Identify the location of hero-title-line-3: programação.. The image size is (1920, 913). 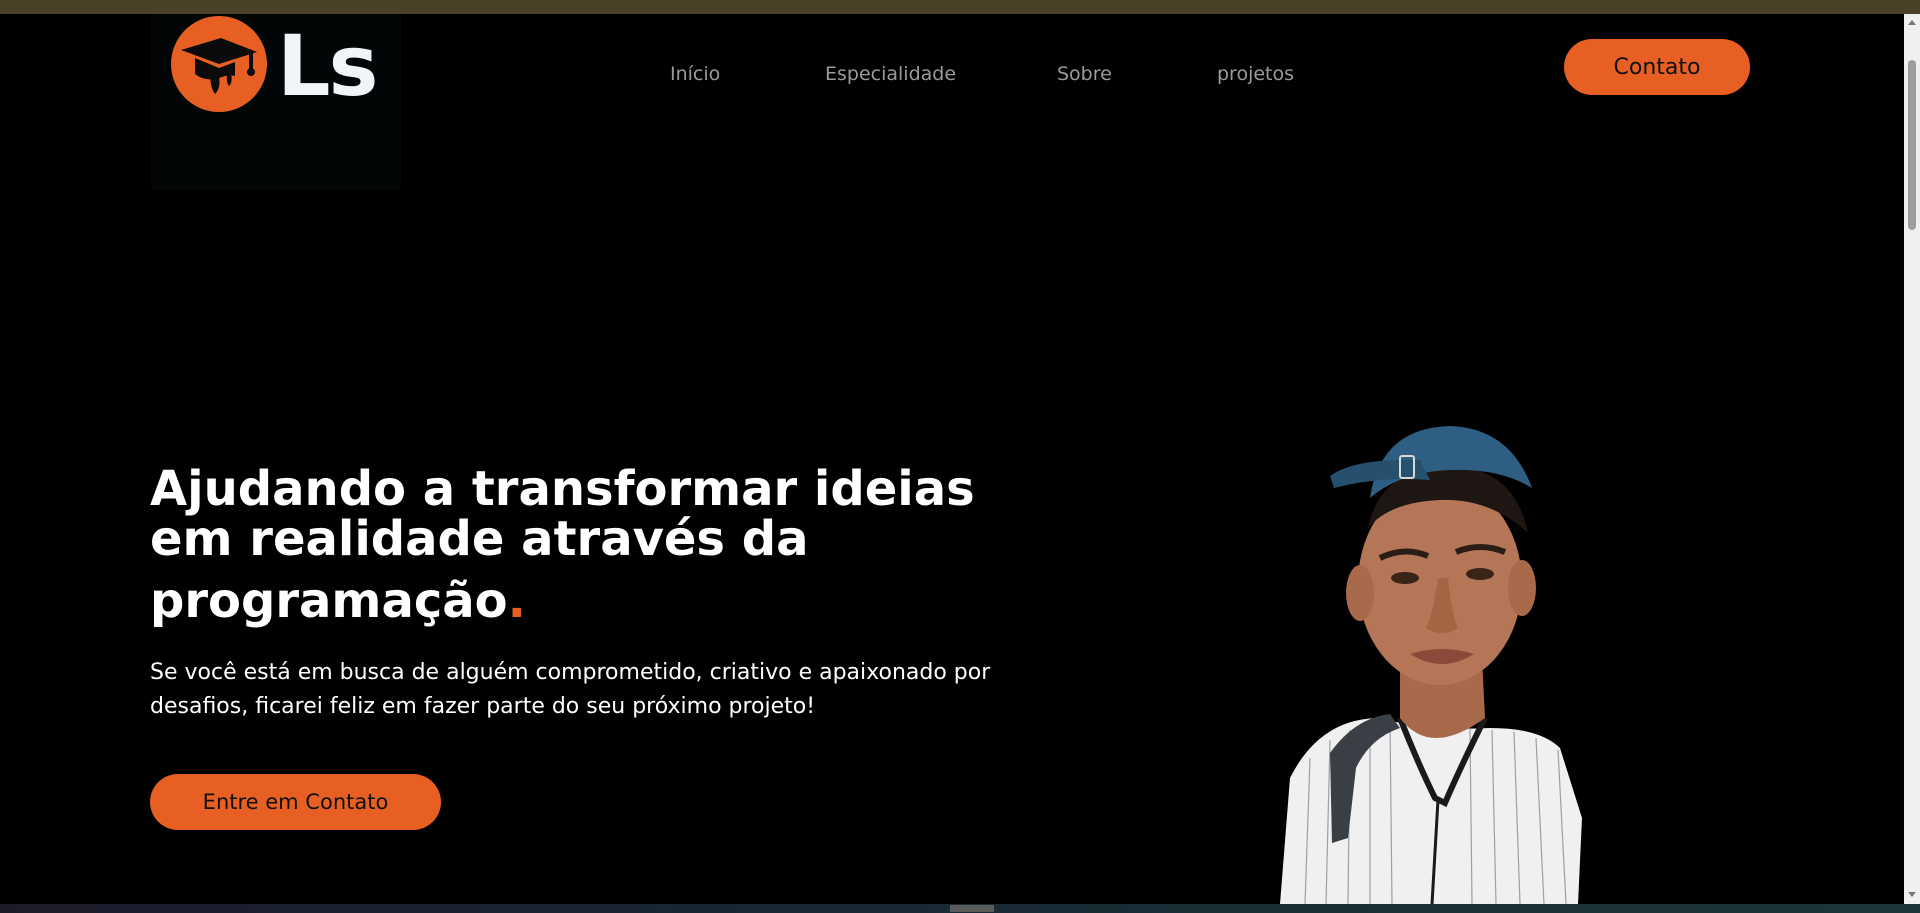
(580, 601).